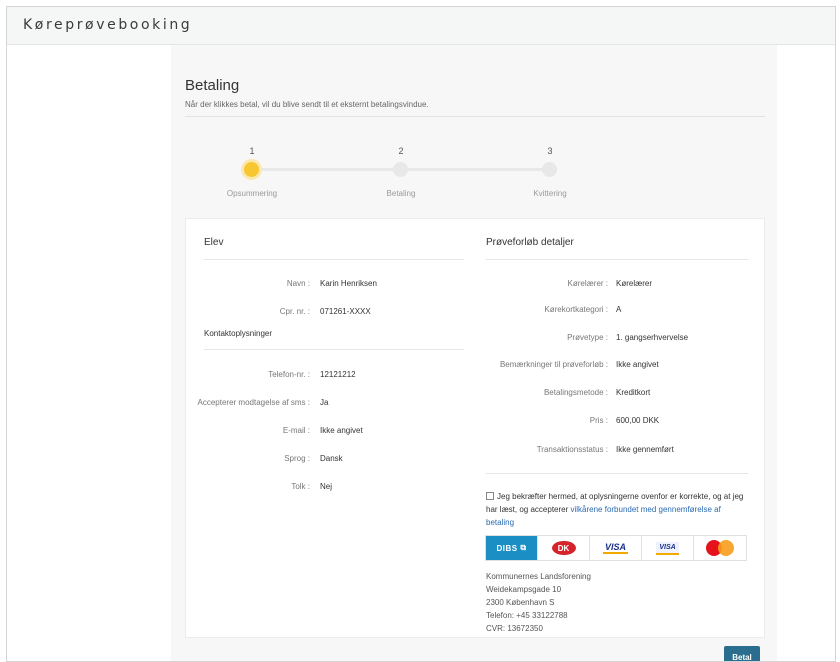  Describe the element at coordinates (212, 85) in the screenshot. I see `page-title: Betaling` at that location.